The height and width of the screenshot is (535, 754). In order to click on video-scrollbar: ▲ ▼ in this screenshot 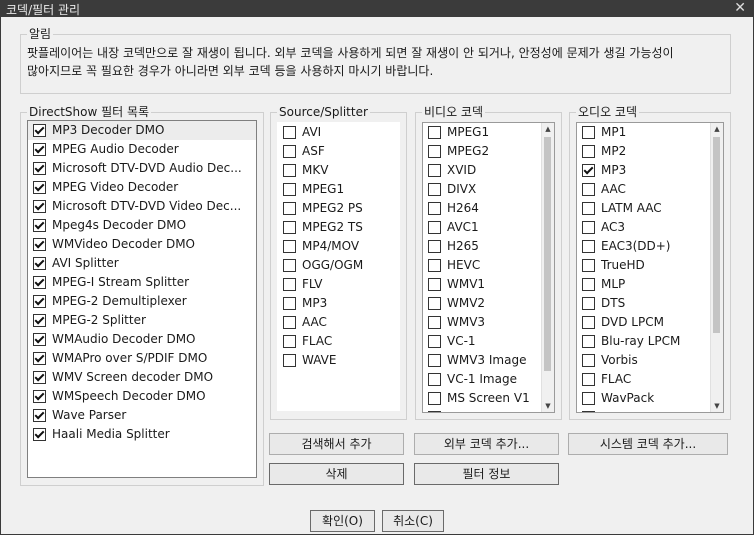, I will do `click(547, 267)`.